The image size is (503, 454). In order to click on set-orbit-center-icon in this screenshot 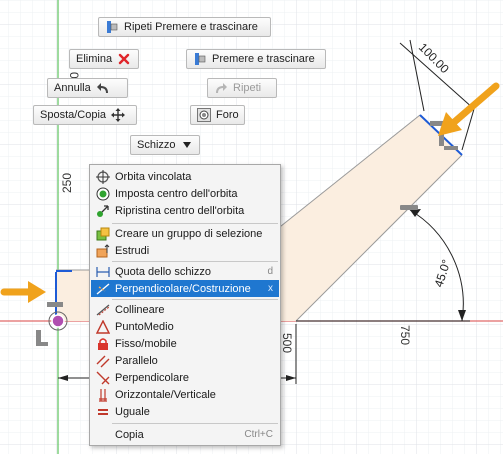, I will do `click(103, 194)`.